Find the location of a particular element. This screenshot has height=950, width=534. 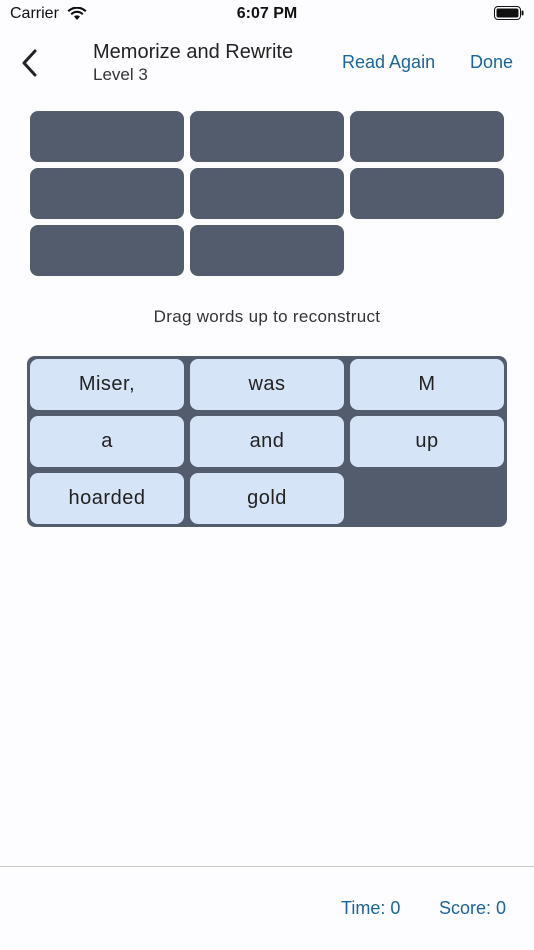

instruction-text: Drag words up to reconstruct is located at coordinates (267, 316).